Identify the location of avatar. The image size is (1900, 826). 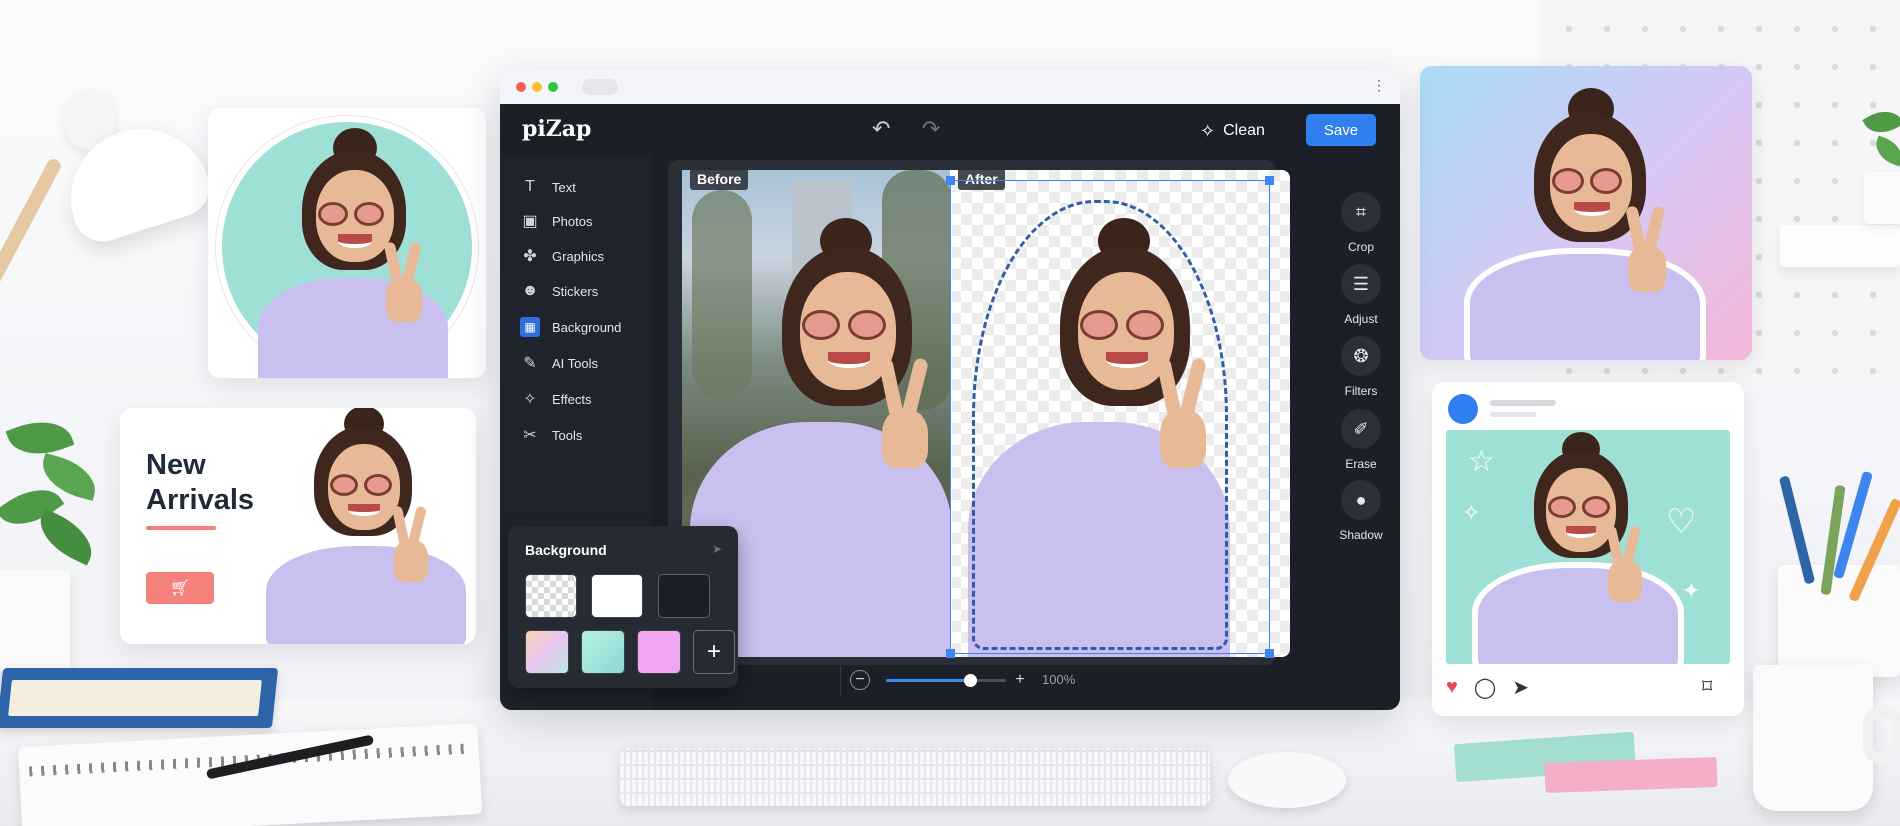
(1463, 409).